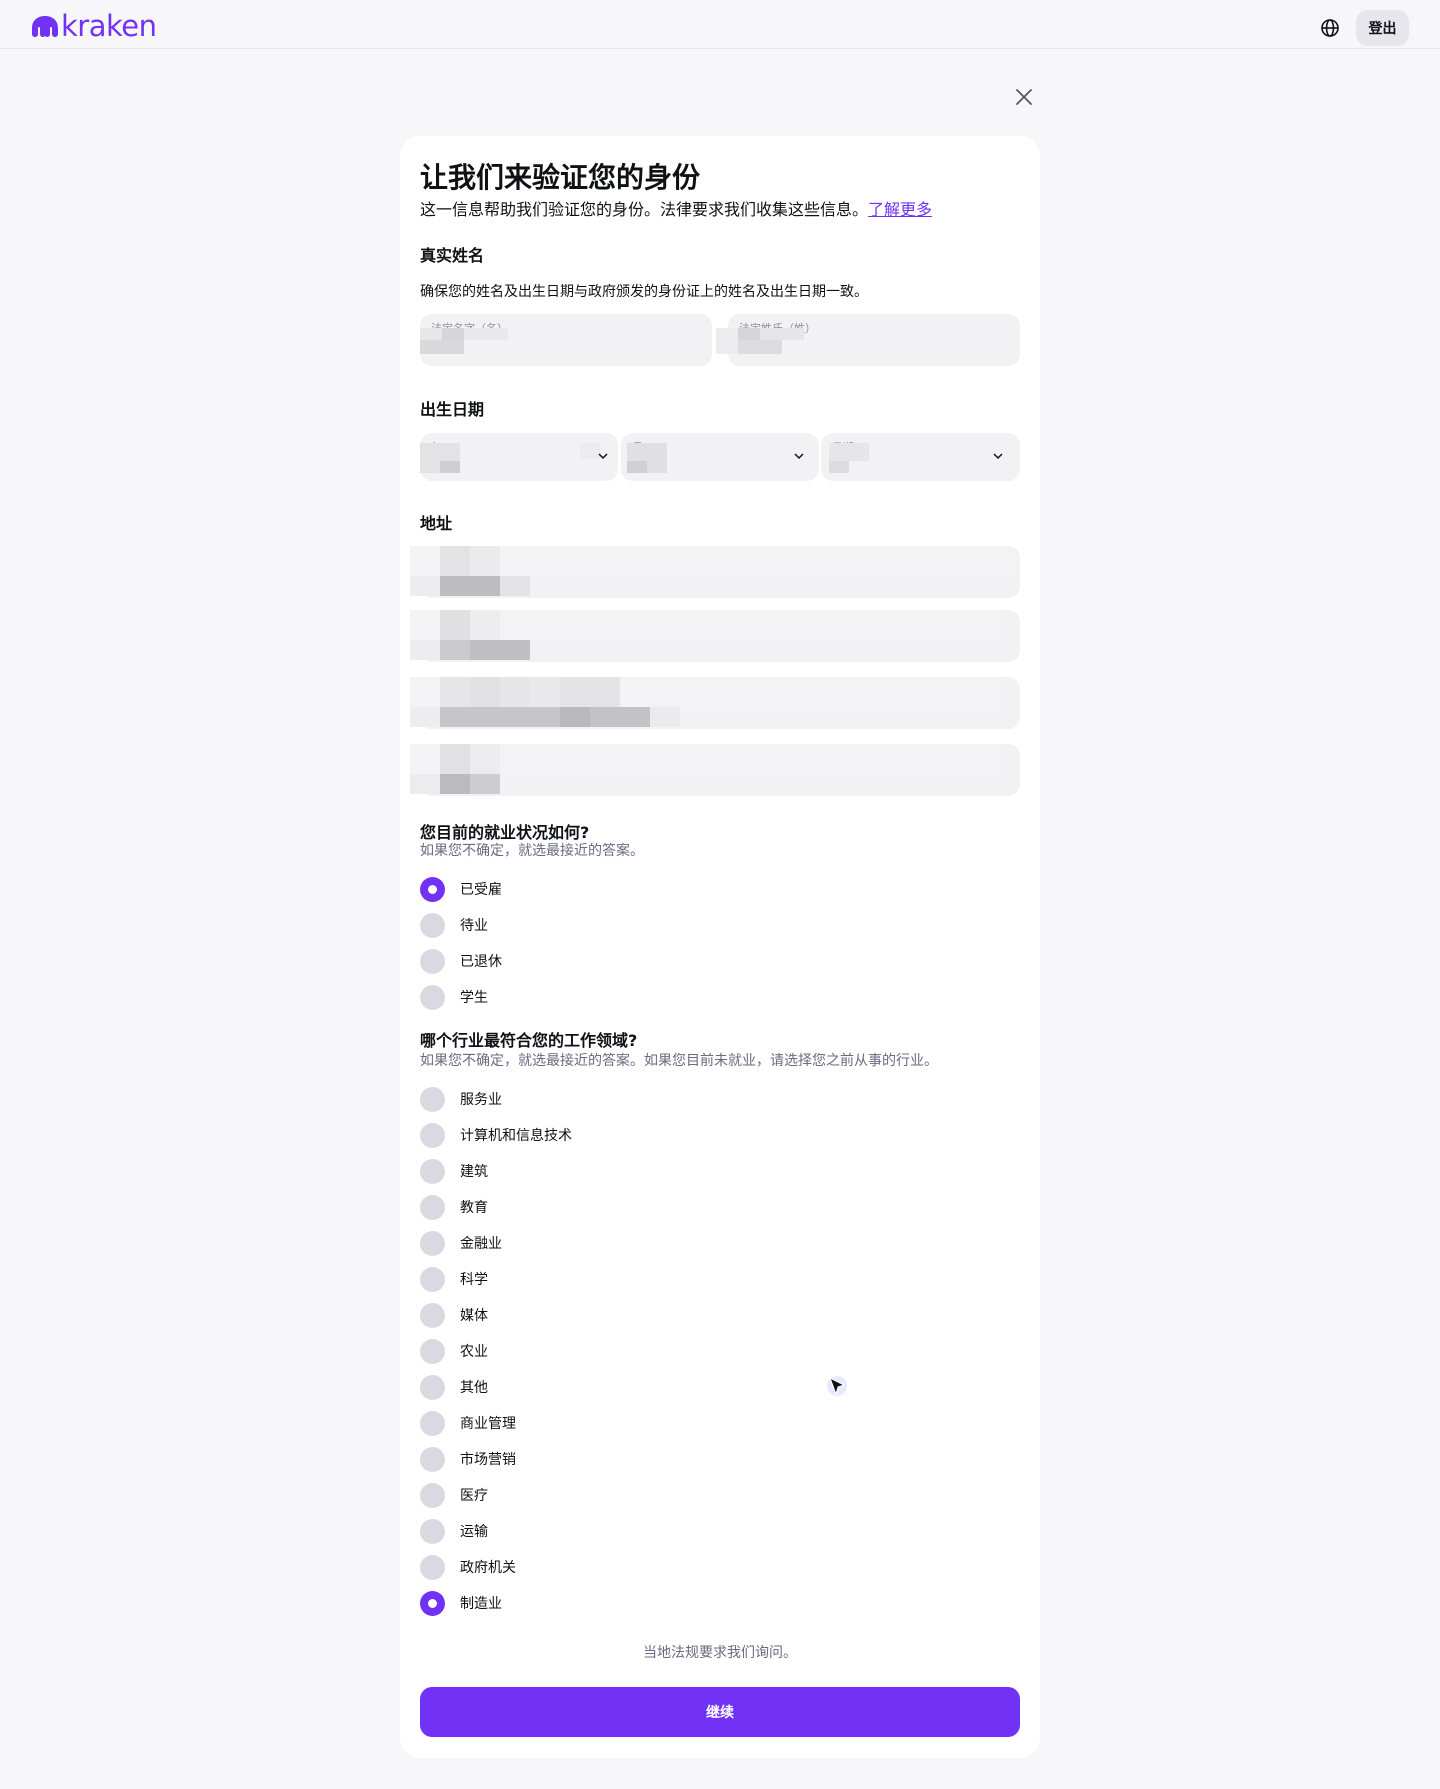 The width and height of the screenshot is (1440, 1789). I want to click on industry-option: 医疗, so click(454, 1495).